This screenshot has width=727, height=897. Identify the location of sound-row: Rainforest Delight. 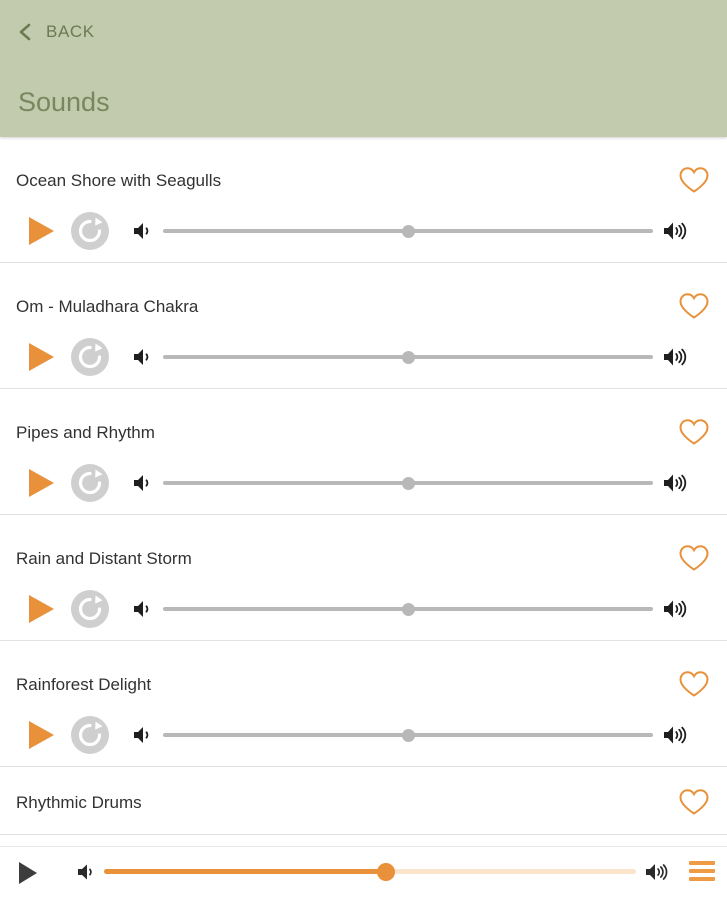
(363, 704).